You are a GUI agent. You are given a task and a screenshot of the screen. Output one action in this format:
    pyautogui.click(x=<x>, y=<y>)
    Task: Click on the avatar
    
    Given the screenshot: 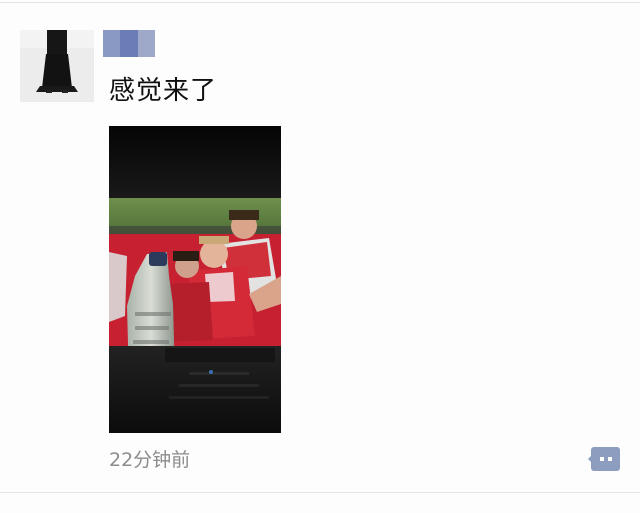 What is the action you would take?
    pyautogui.click(x=57, y=66)
    